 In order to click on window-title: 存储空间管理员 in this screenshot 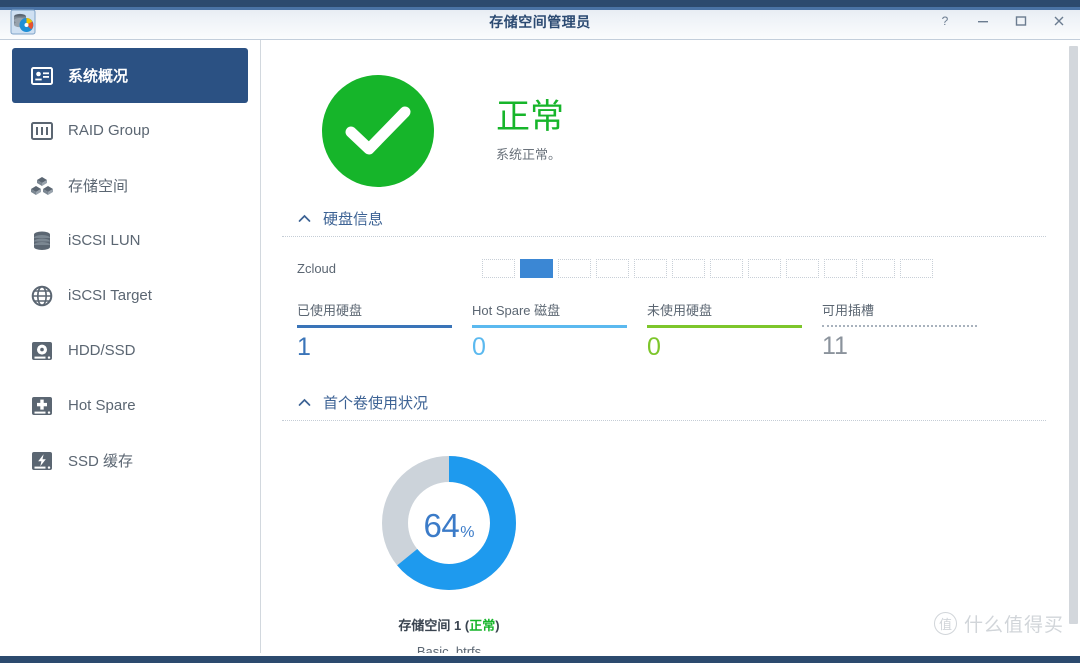, I will do `click(540, 22)`.